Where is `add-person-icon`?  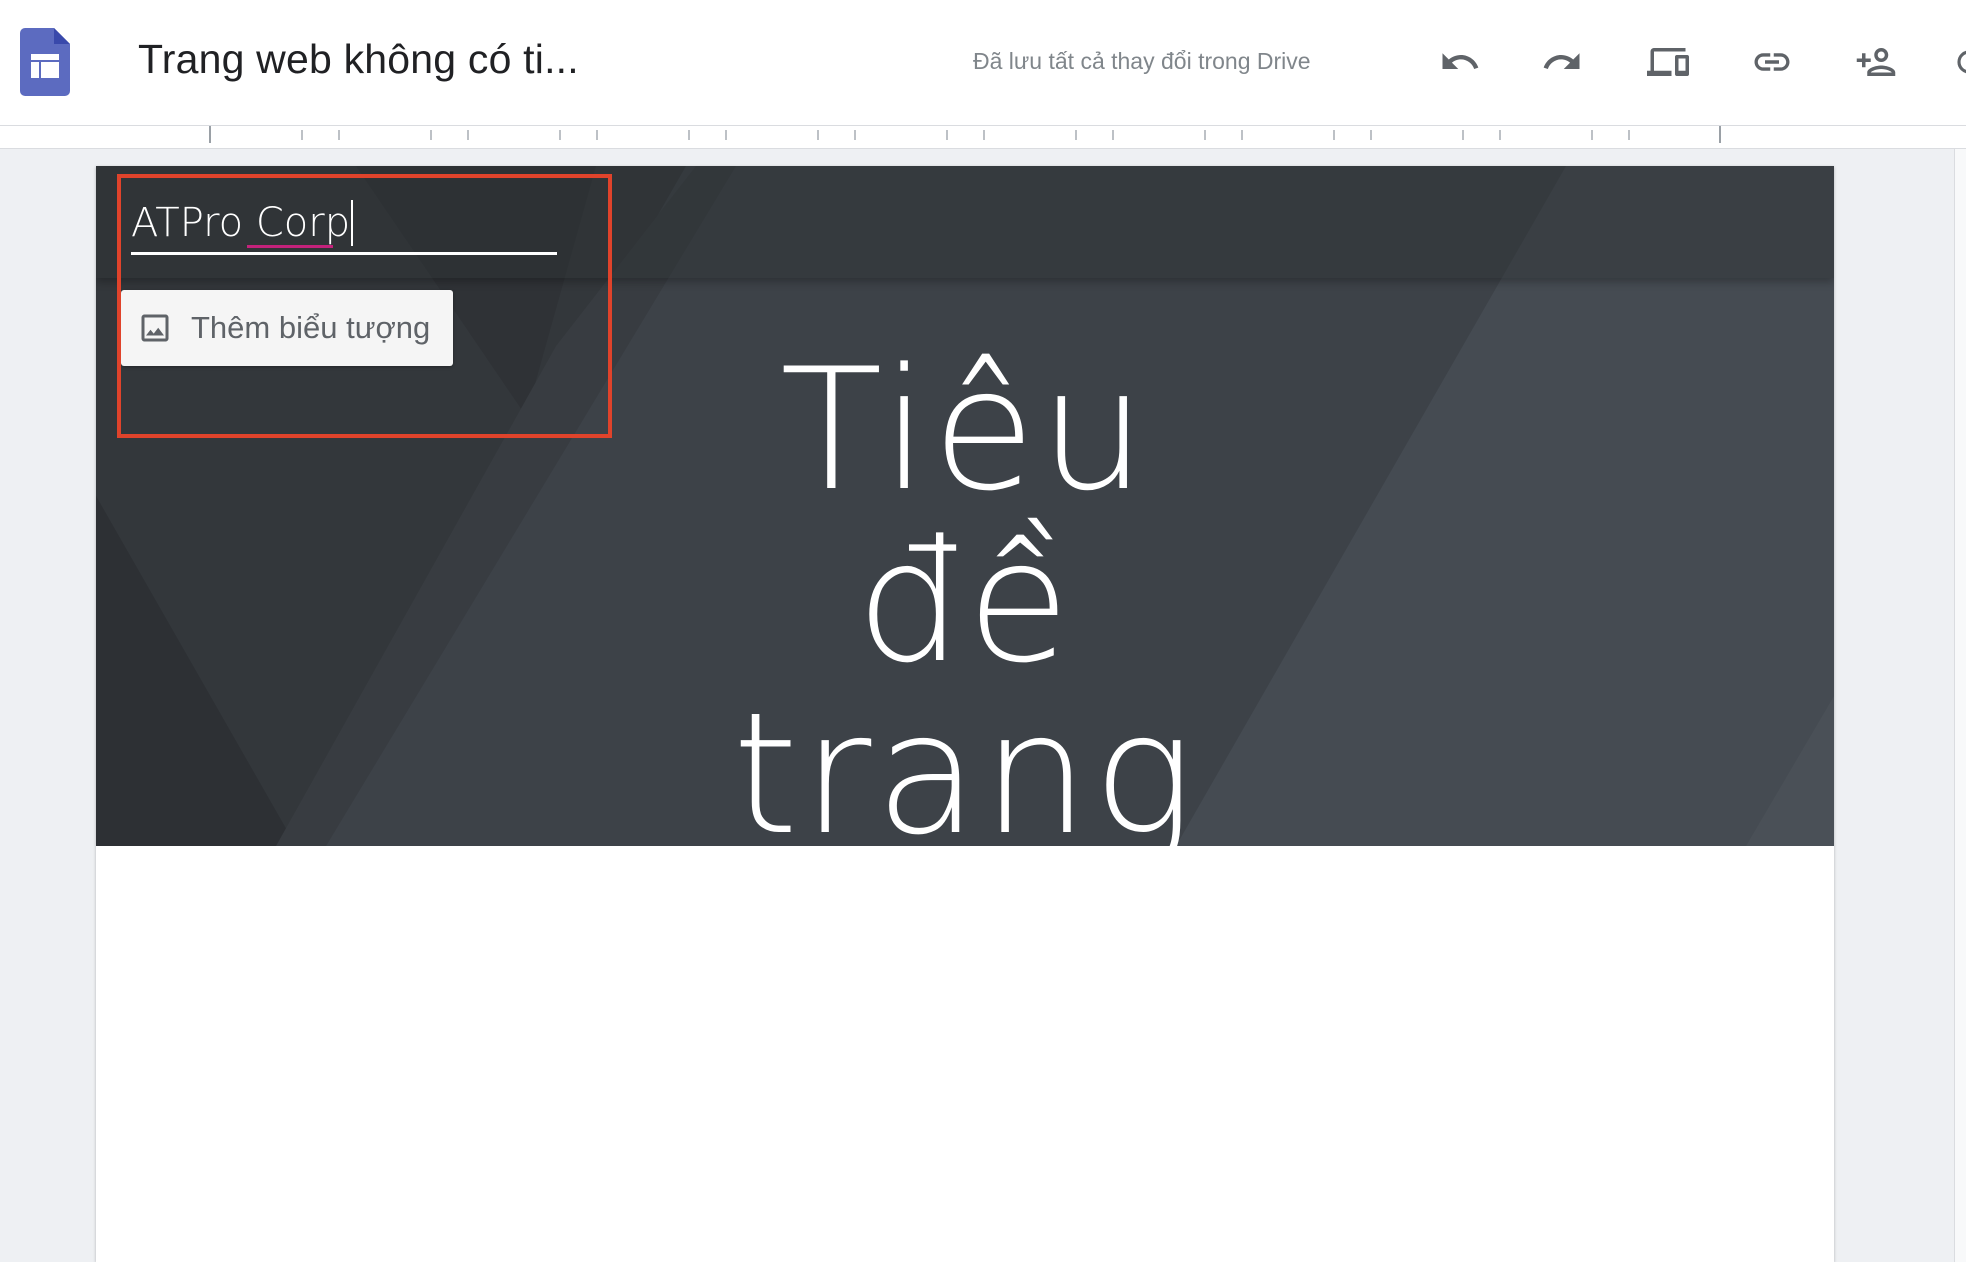
add-person-icon is located at coordinates (1876, 62).